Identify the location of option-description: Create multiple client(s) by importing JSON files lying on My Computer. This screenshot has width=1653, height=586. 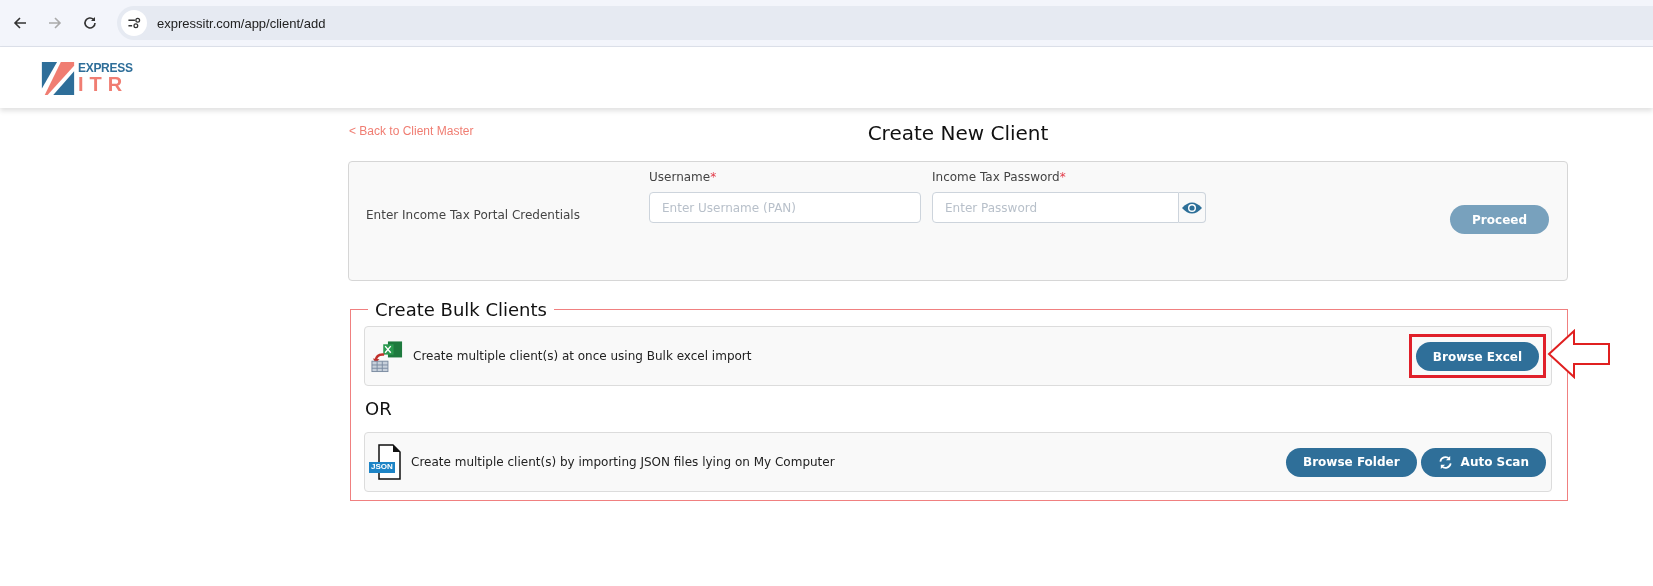
(623, 462).